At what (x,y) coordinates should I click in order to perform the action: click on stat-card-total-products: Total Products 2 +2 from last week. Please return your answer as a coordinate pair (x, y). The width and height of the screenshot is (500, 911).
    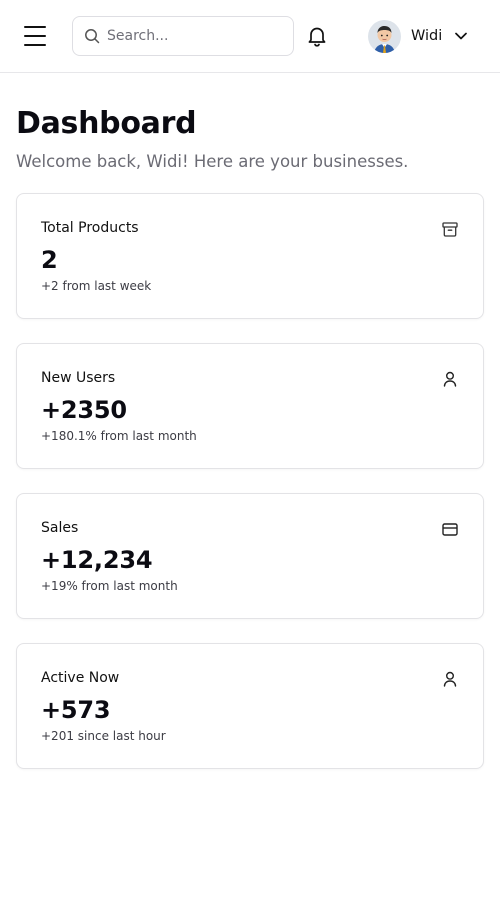
    Looking at the image, I should click on (250, 256).